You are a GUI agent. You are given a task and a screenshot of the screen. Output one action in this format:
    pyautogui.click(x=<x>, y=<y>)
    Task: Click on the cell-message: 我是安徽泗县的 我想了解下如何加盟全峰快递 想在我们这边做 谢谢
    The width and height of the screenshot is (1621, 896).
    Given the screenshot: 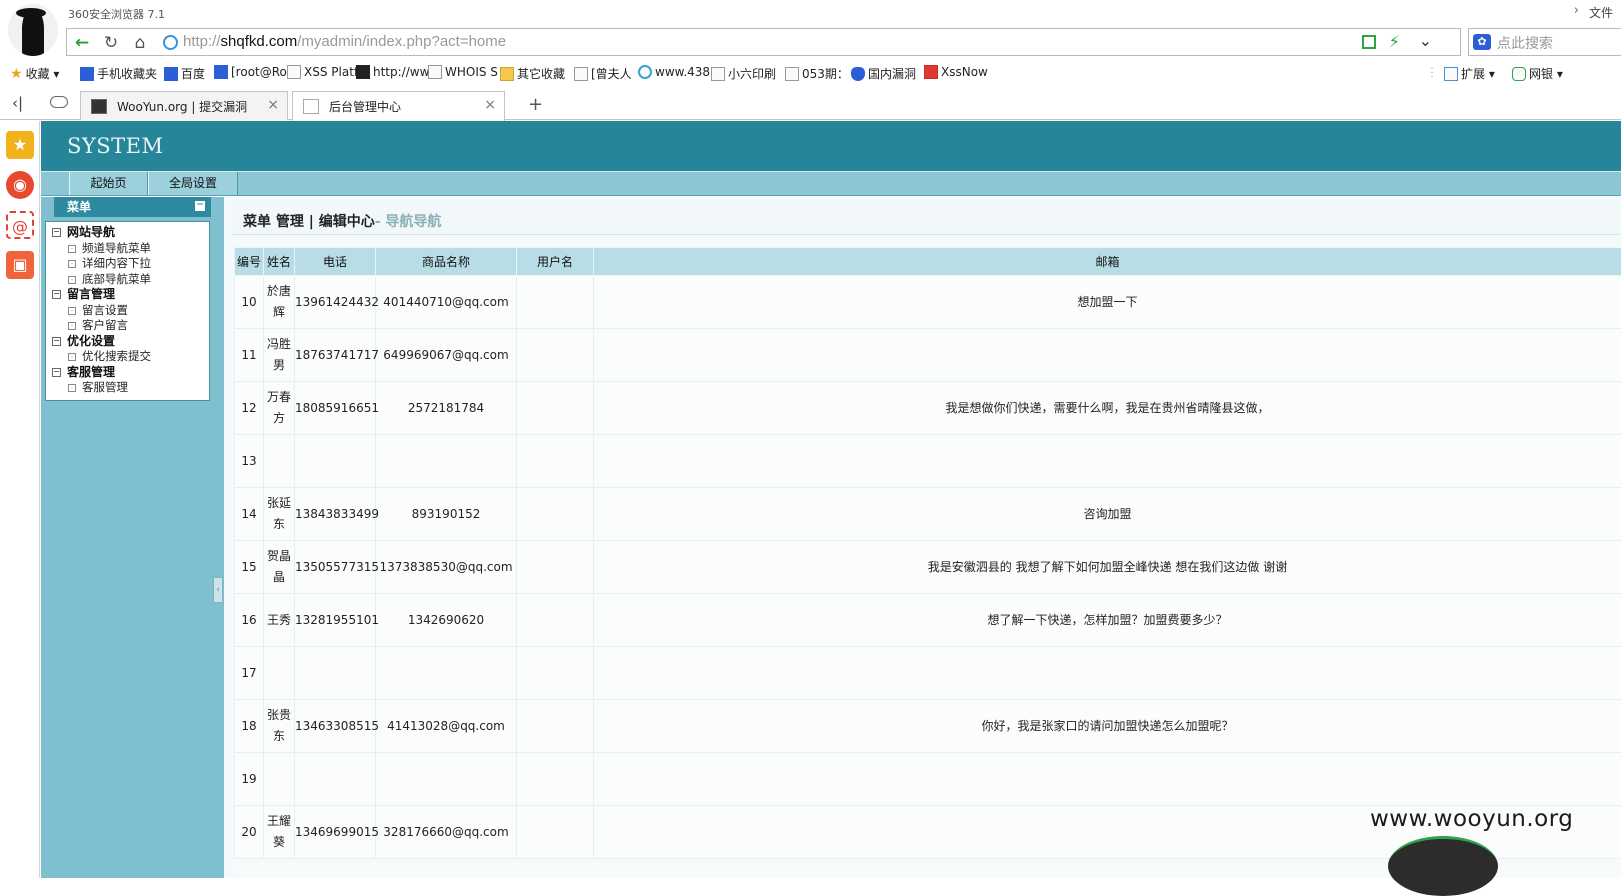 What is the action you would take?
    pyautogui.click(x=1107, y=567)
    